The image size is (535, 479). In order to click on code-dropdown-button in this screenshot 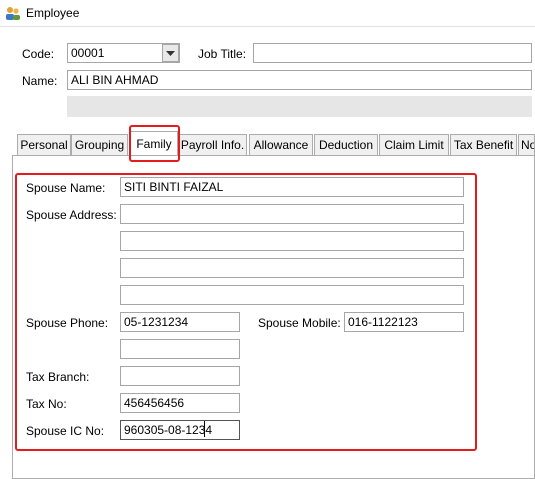, I will do `click(170, 53)`.